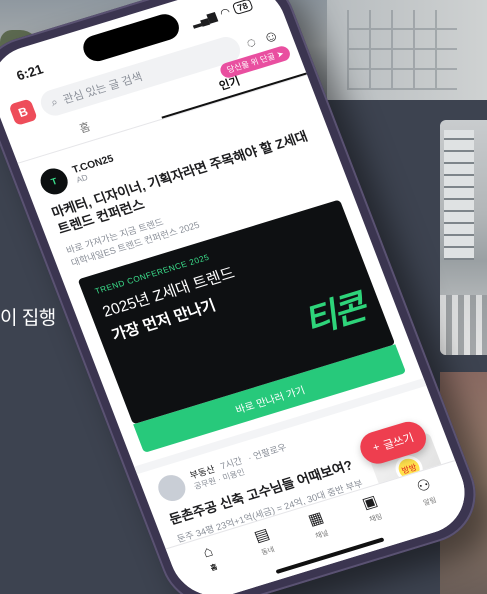  What do you see at coordinates (261, 535) in the screenshot?
I see `building-icon: ▤` at bounding box center [261, 535].